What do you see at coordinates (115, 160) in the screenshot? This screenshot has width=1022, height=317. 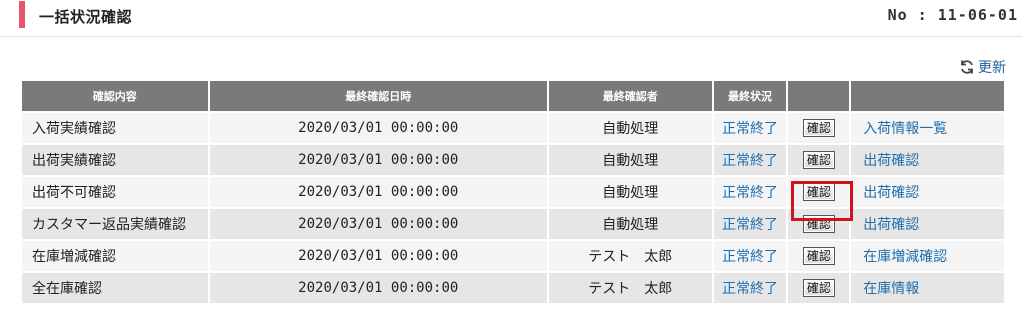 I see `check-item-cell: 出荷実績確認` at bounding box center [115, 160].